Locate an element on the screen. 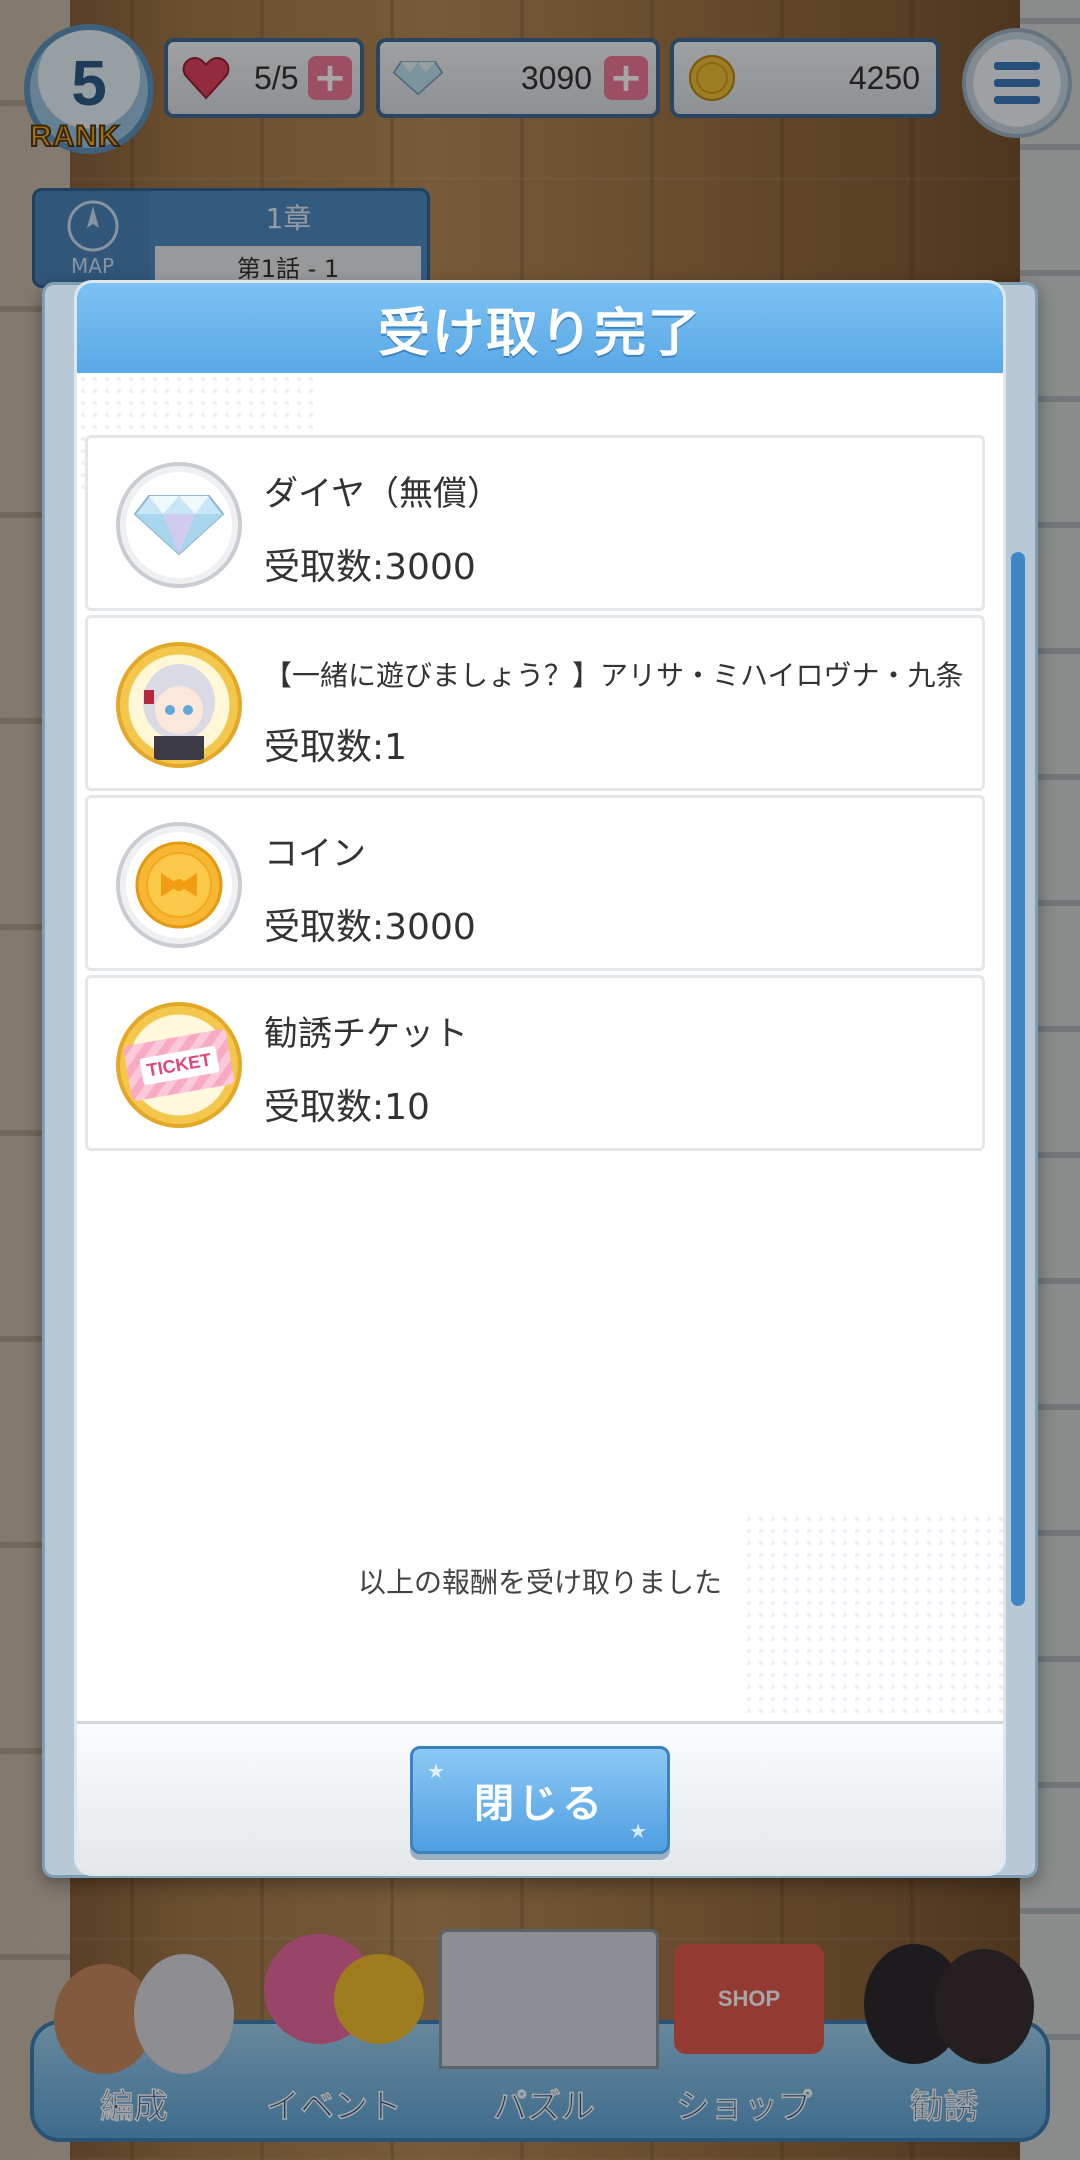  diamond-icon is located at coordinates (179, 525).